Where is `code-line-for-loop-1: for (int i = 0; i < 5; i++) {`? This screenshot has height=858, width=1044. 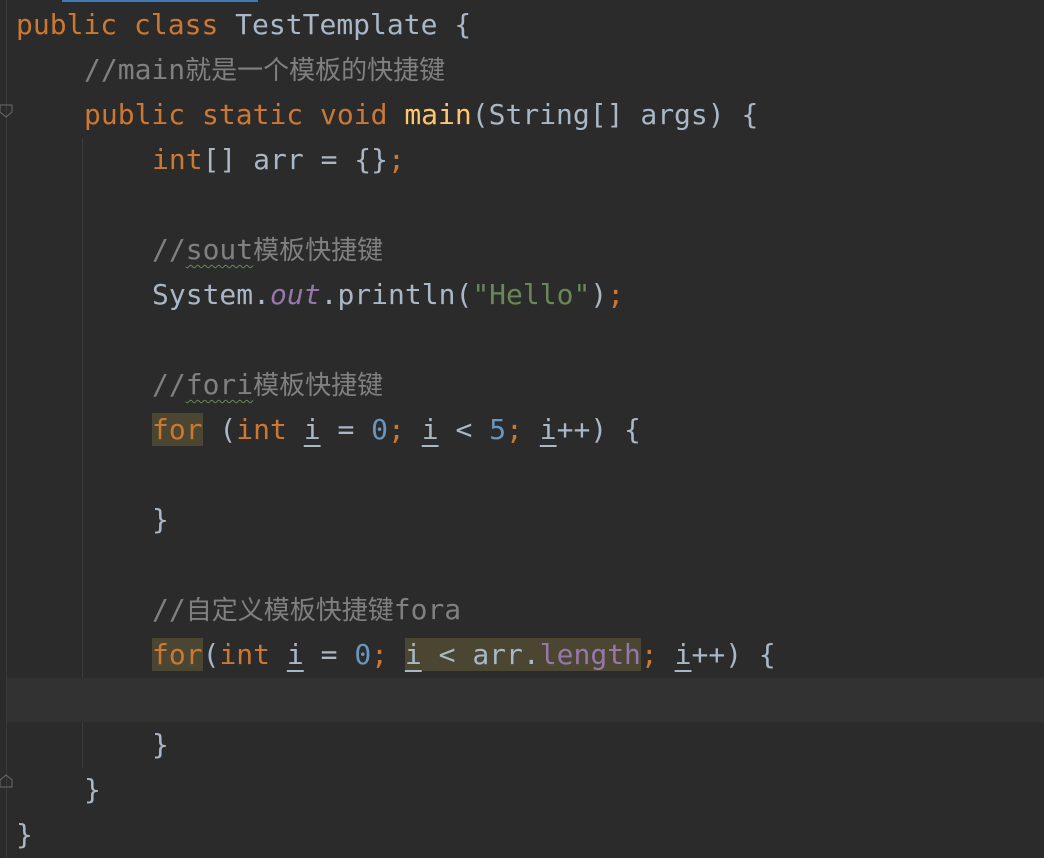
code-line-for-loop-1: for (int i = 0; i < 5; i++) { is located at coordinates (396, 429).